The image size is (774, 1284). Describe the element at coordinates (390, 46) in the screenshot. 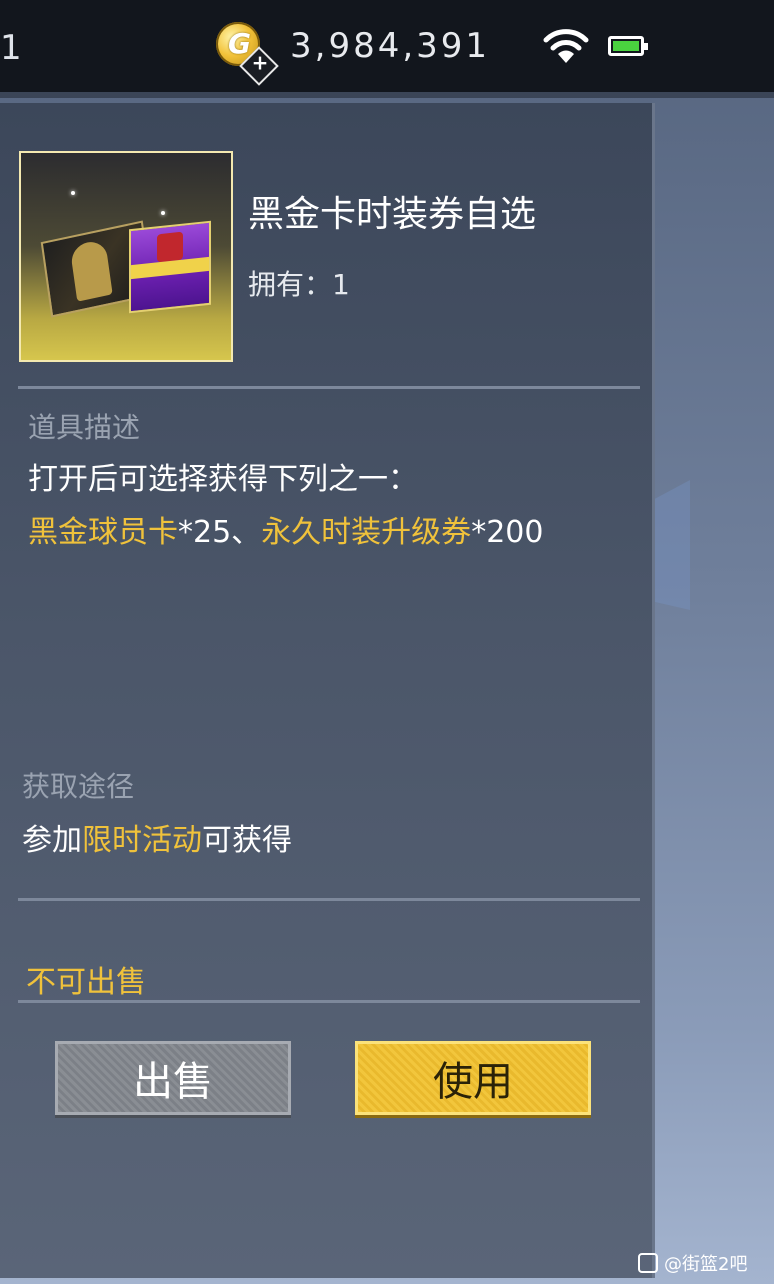

I see `coin-balance: 3,984,391` at that location.